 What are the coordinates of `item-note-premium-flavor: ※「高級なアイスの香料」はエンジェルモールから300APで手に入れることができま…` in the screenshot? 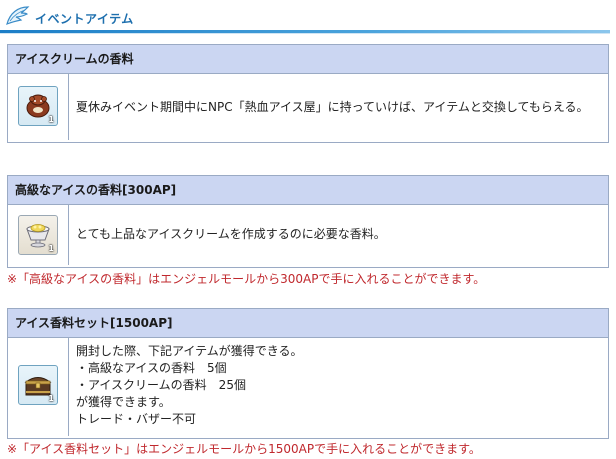 It's located at (246, 279).